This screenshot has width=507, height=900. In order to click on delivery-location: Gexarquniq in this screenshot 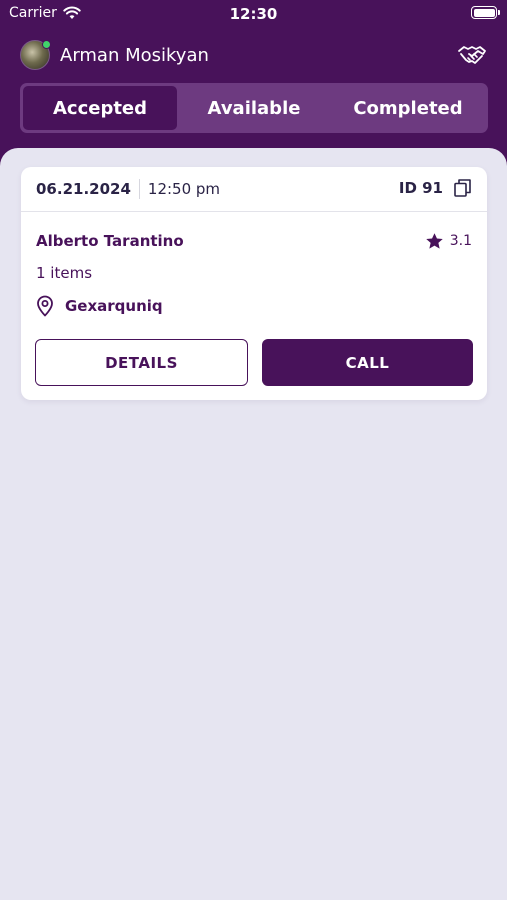, I will do `click(99, 306)`.